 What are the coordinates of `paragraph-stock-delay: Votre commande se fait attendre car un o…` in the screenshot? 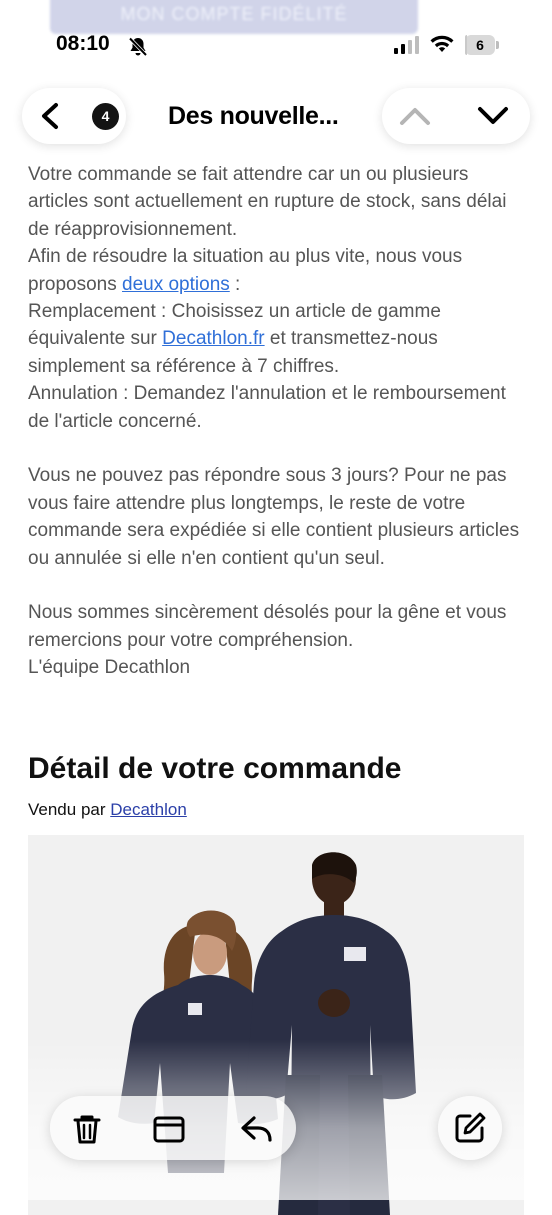 It's located at (267, 202).